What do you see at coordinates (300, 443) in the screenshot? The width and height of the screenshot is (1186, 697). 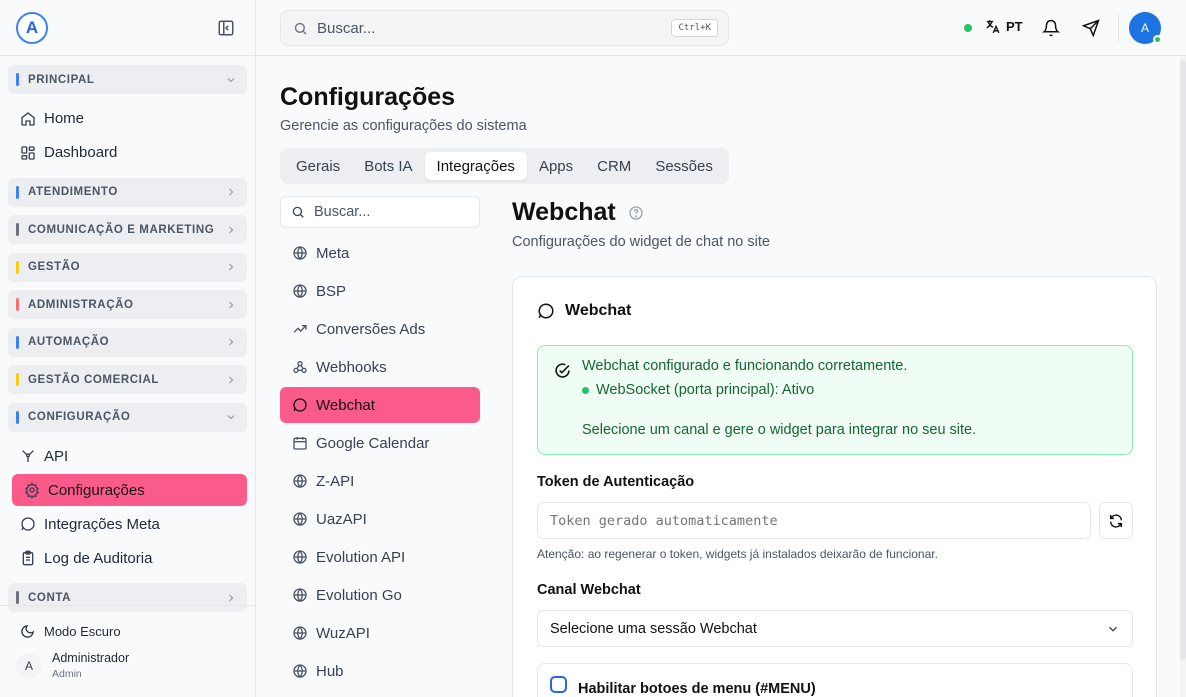 I see `calendar-icon` at bounding box center [300, 443].